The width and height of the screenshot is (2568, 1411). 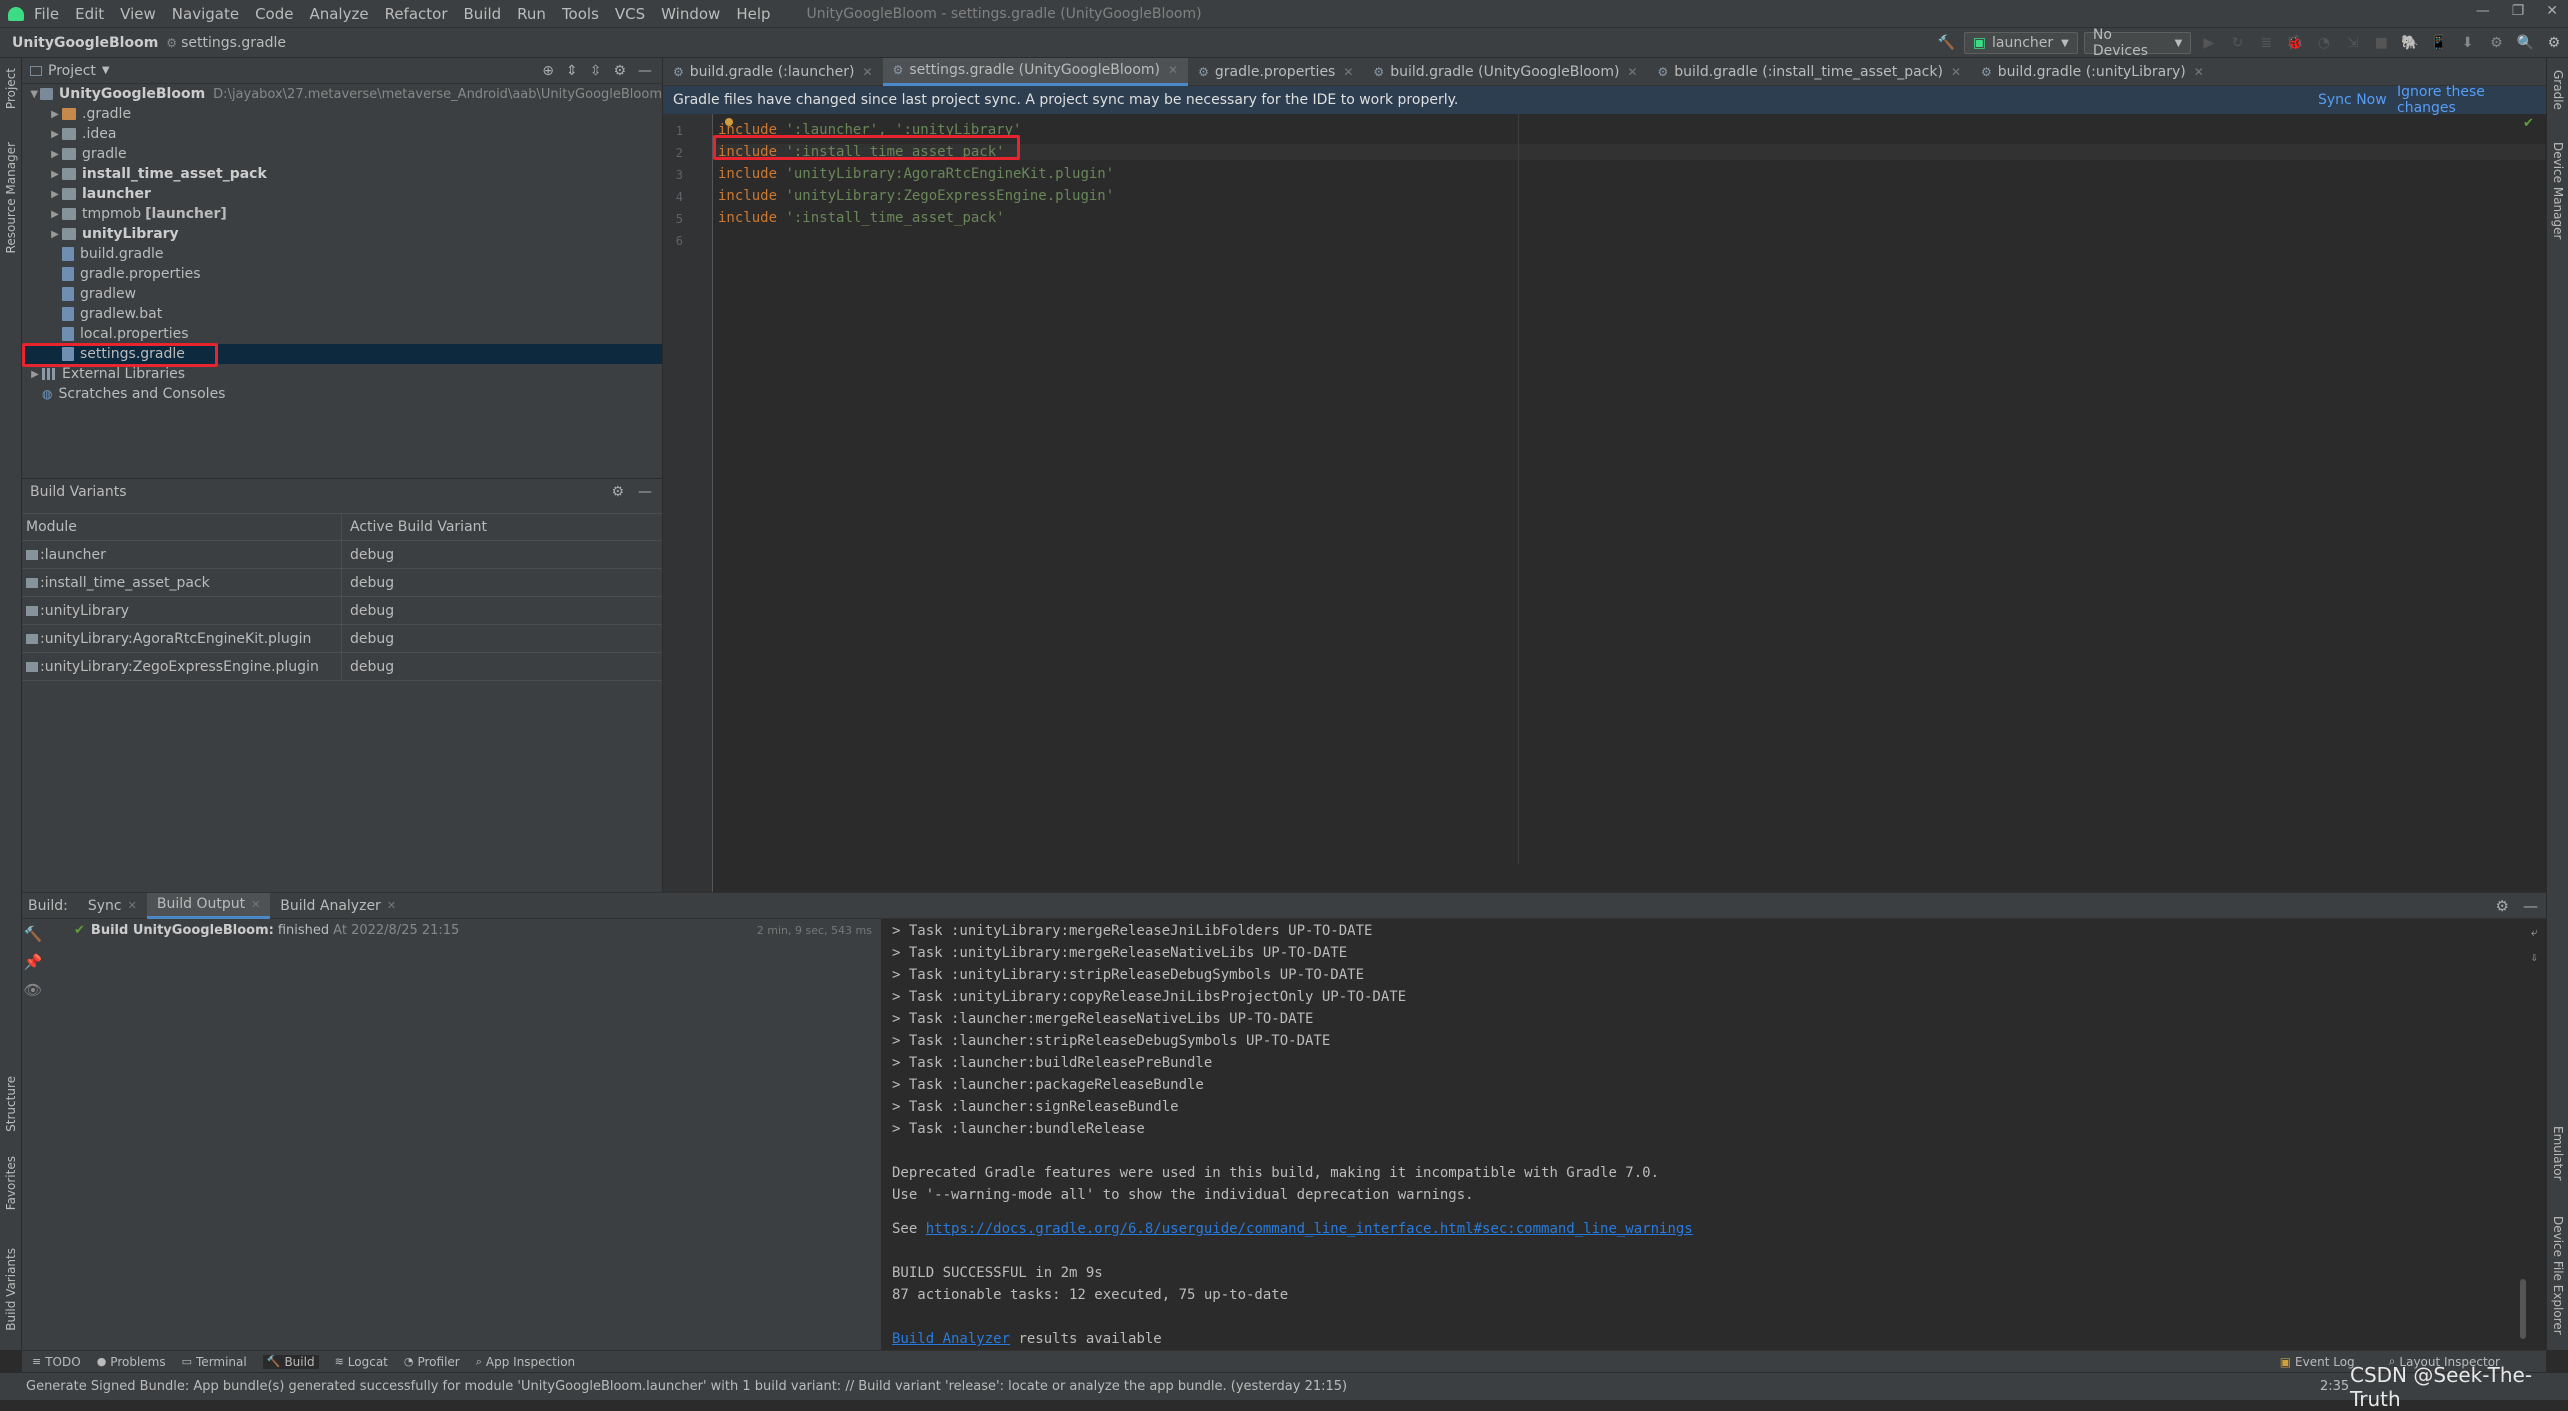 What do you see at coordinates (2410, 43) in the screenshot?
I see `sync-gradle-icon: 🐘` at bounding box center [2410, 43].